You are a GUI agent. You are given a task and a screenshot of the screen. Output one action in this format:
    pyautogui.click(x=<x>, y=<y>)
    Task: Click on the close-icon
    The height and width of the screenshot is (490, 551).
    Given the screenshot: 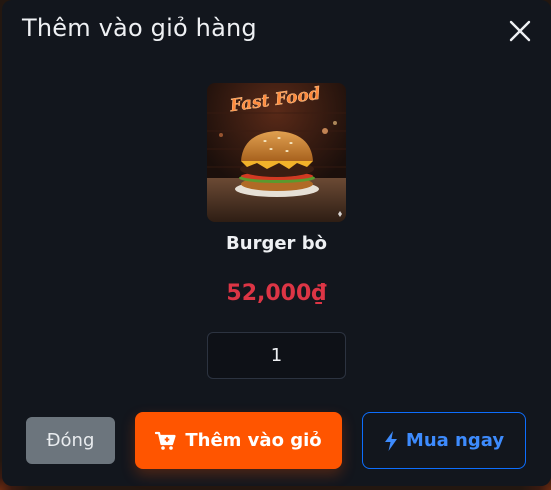 What is the action you would take?
    pyautogui.click(x=520, y=31)
    